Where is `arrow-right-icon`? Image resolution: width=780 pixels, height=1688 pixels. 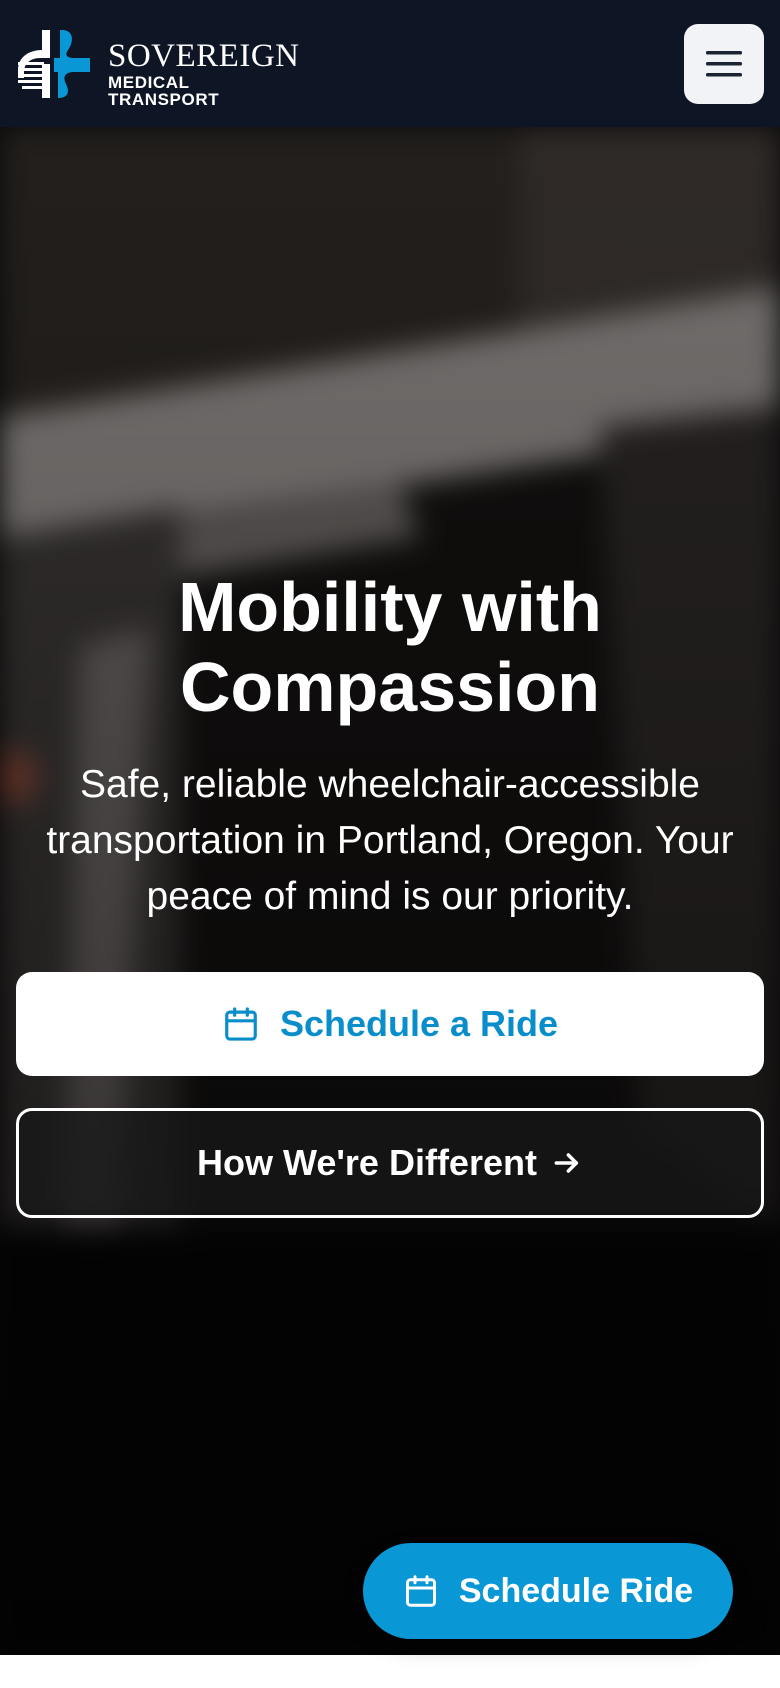
arrow-right-icon is located at coordinates (566, 1163).